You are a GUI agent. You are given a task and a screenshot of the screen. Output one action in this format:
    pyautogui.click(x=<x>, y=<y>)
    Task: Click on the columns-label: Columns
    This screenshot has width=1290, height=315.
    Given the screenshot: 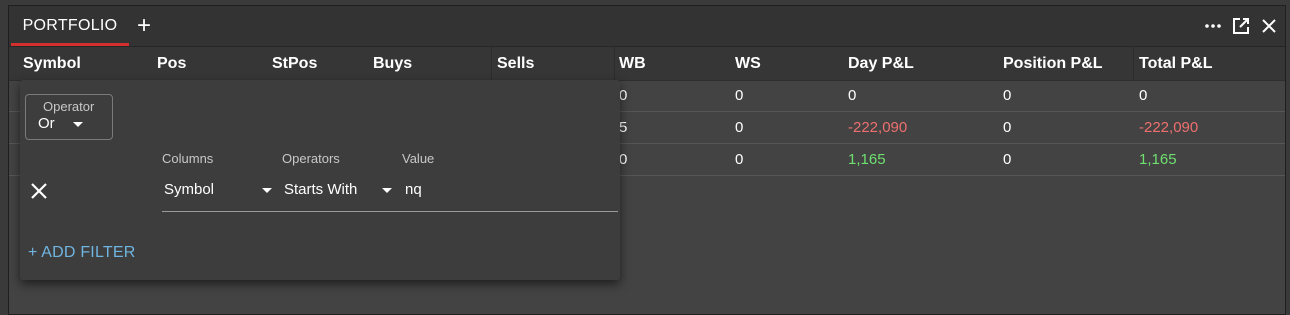 What is the action you would take?
    pyautogui.click(x=188, y=158)
    